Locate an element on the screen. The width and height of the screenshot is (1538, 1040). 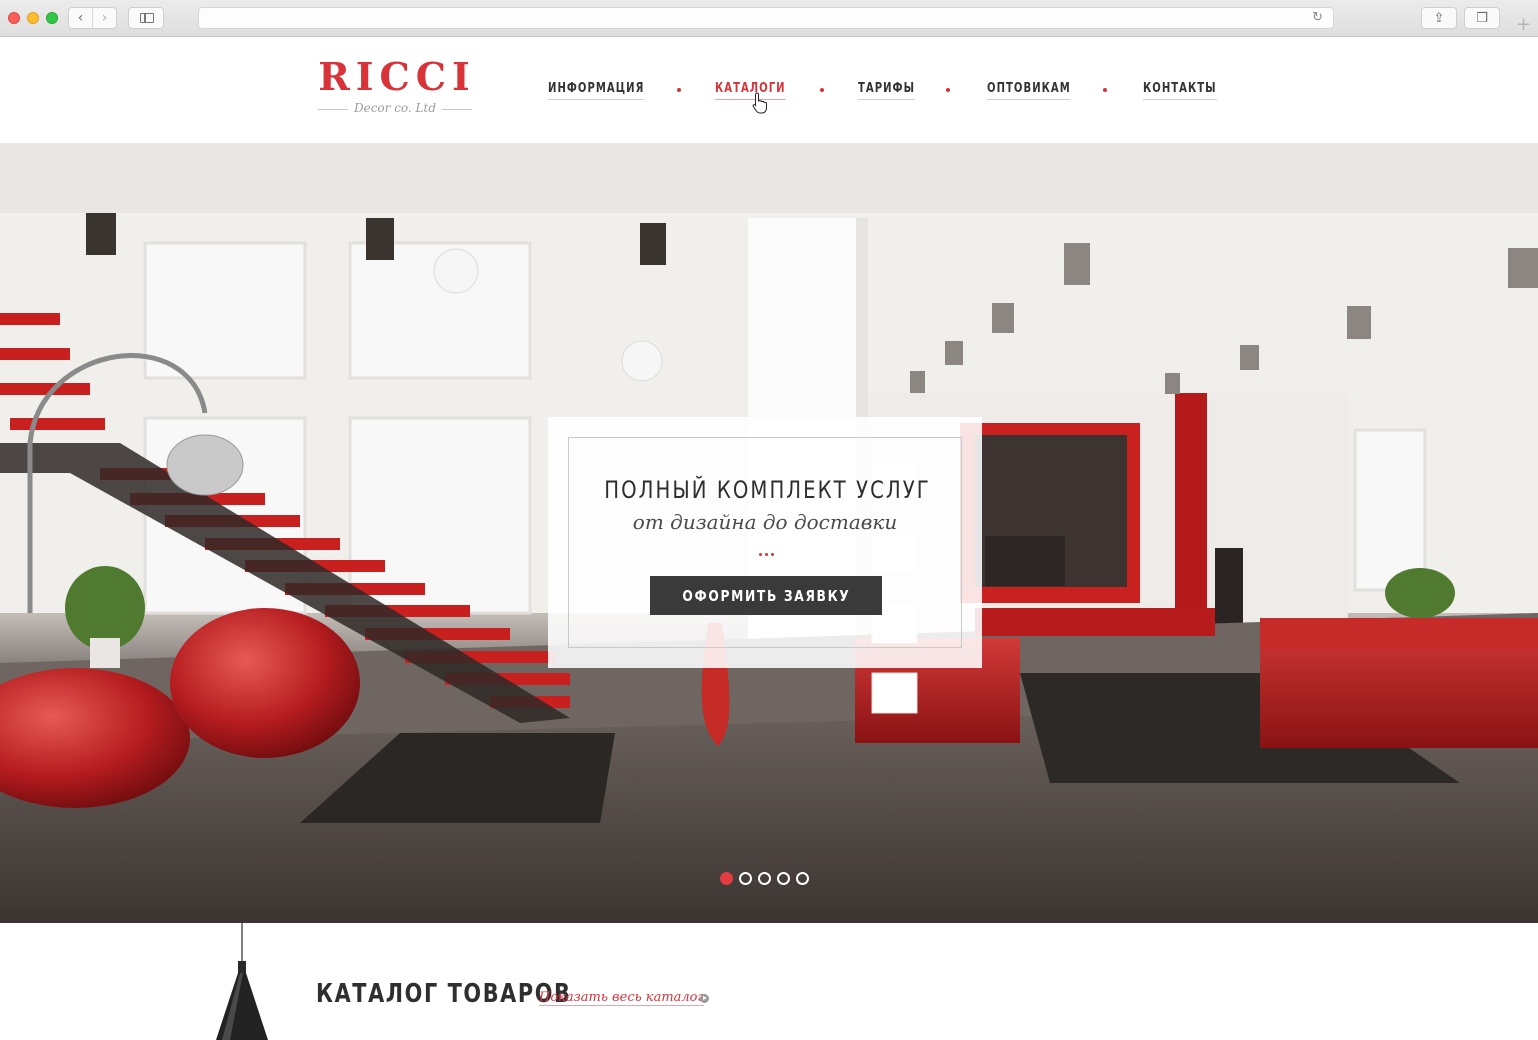
tabs-icon: ❐ is located at coordinates (1482, 18).